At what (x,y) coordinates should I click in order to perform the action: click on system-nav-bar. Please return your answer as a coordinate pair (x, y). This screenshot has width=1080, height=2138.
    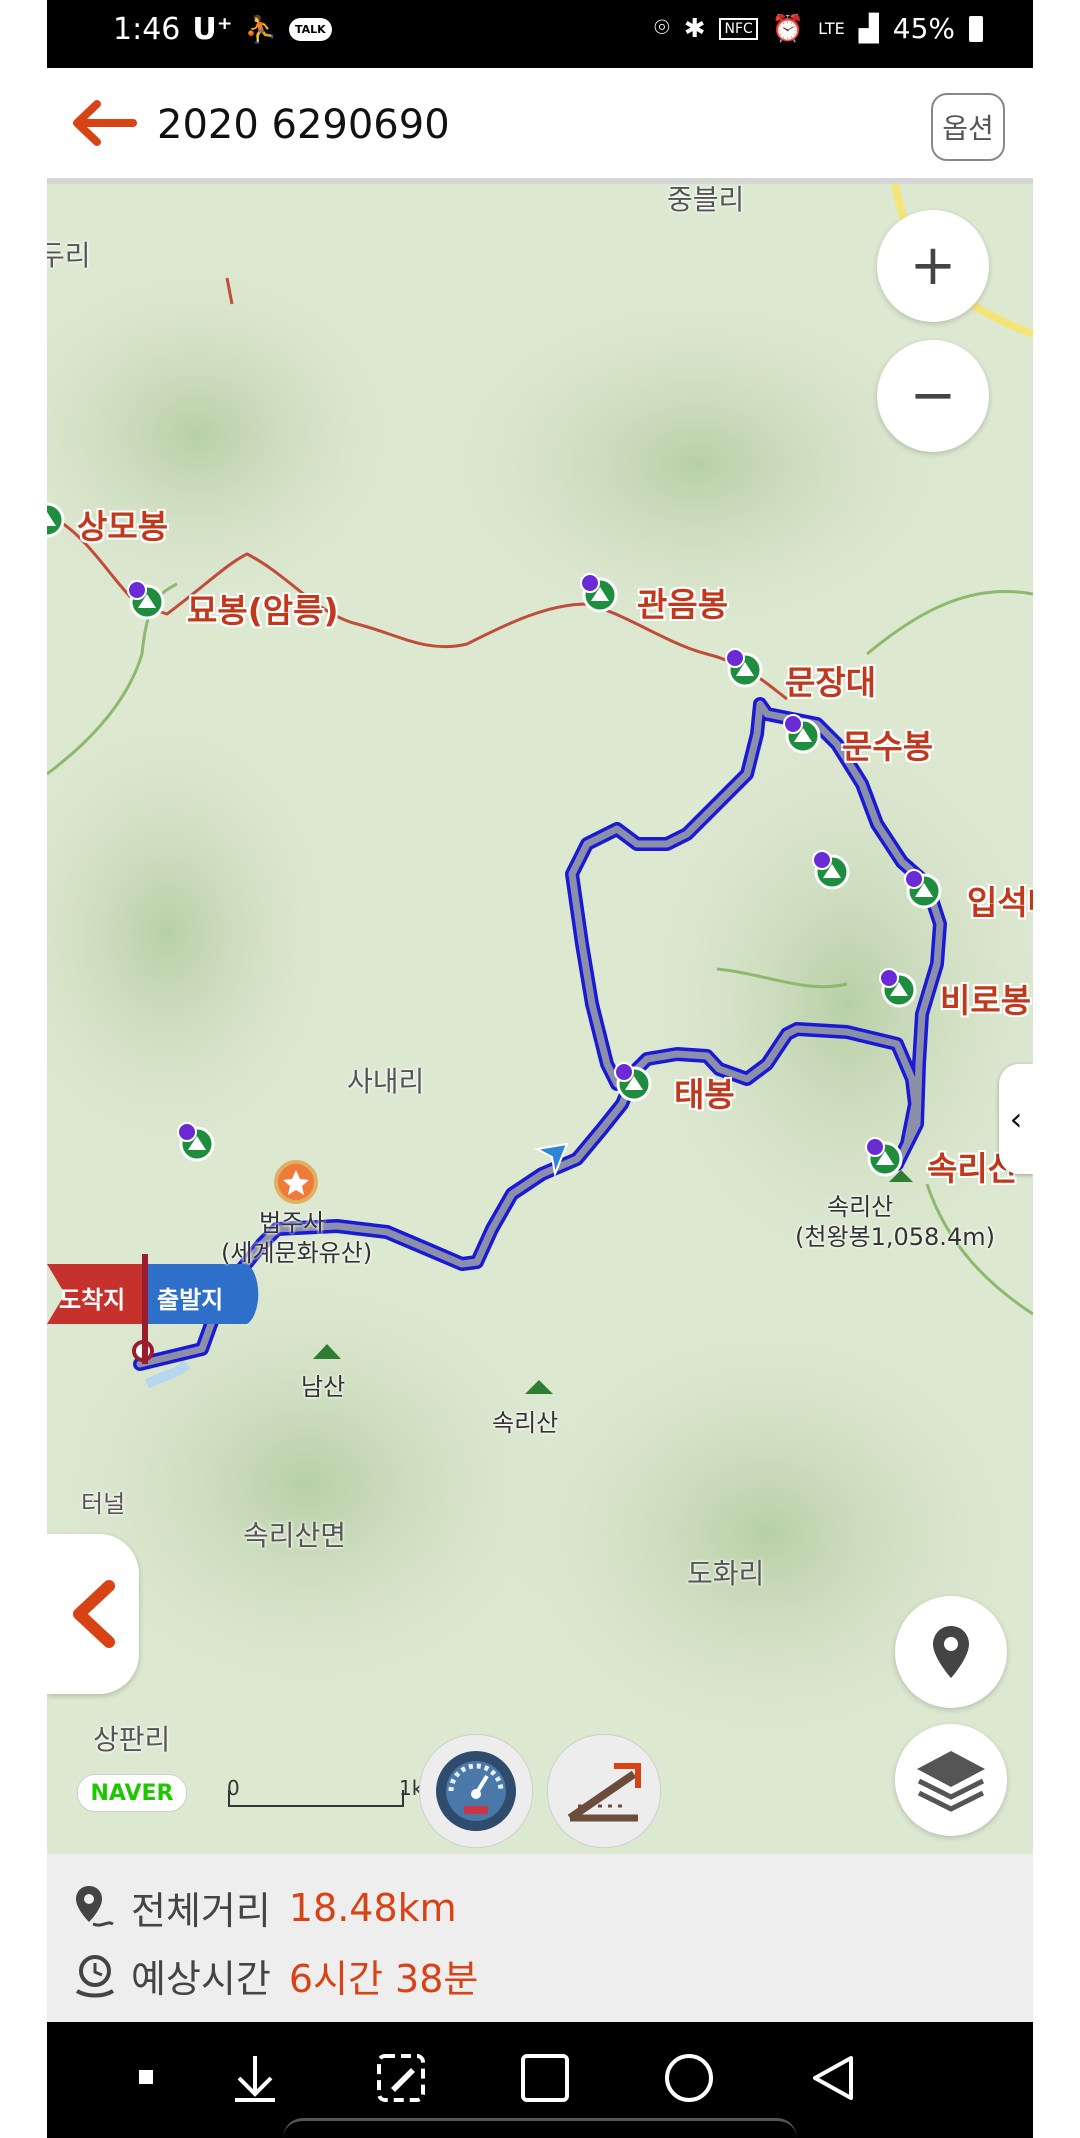
    Looking at the image, I should click on (540, 2080).